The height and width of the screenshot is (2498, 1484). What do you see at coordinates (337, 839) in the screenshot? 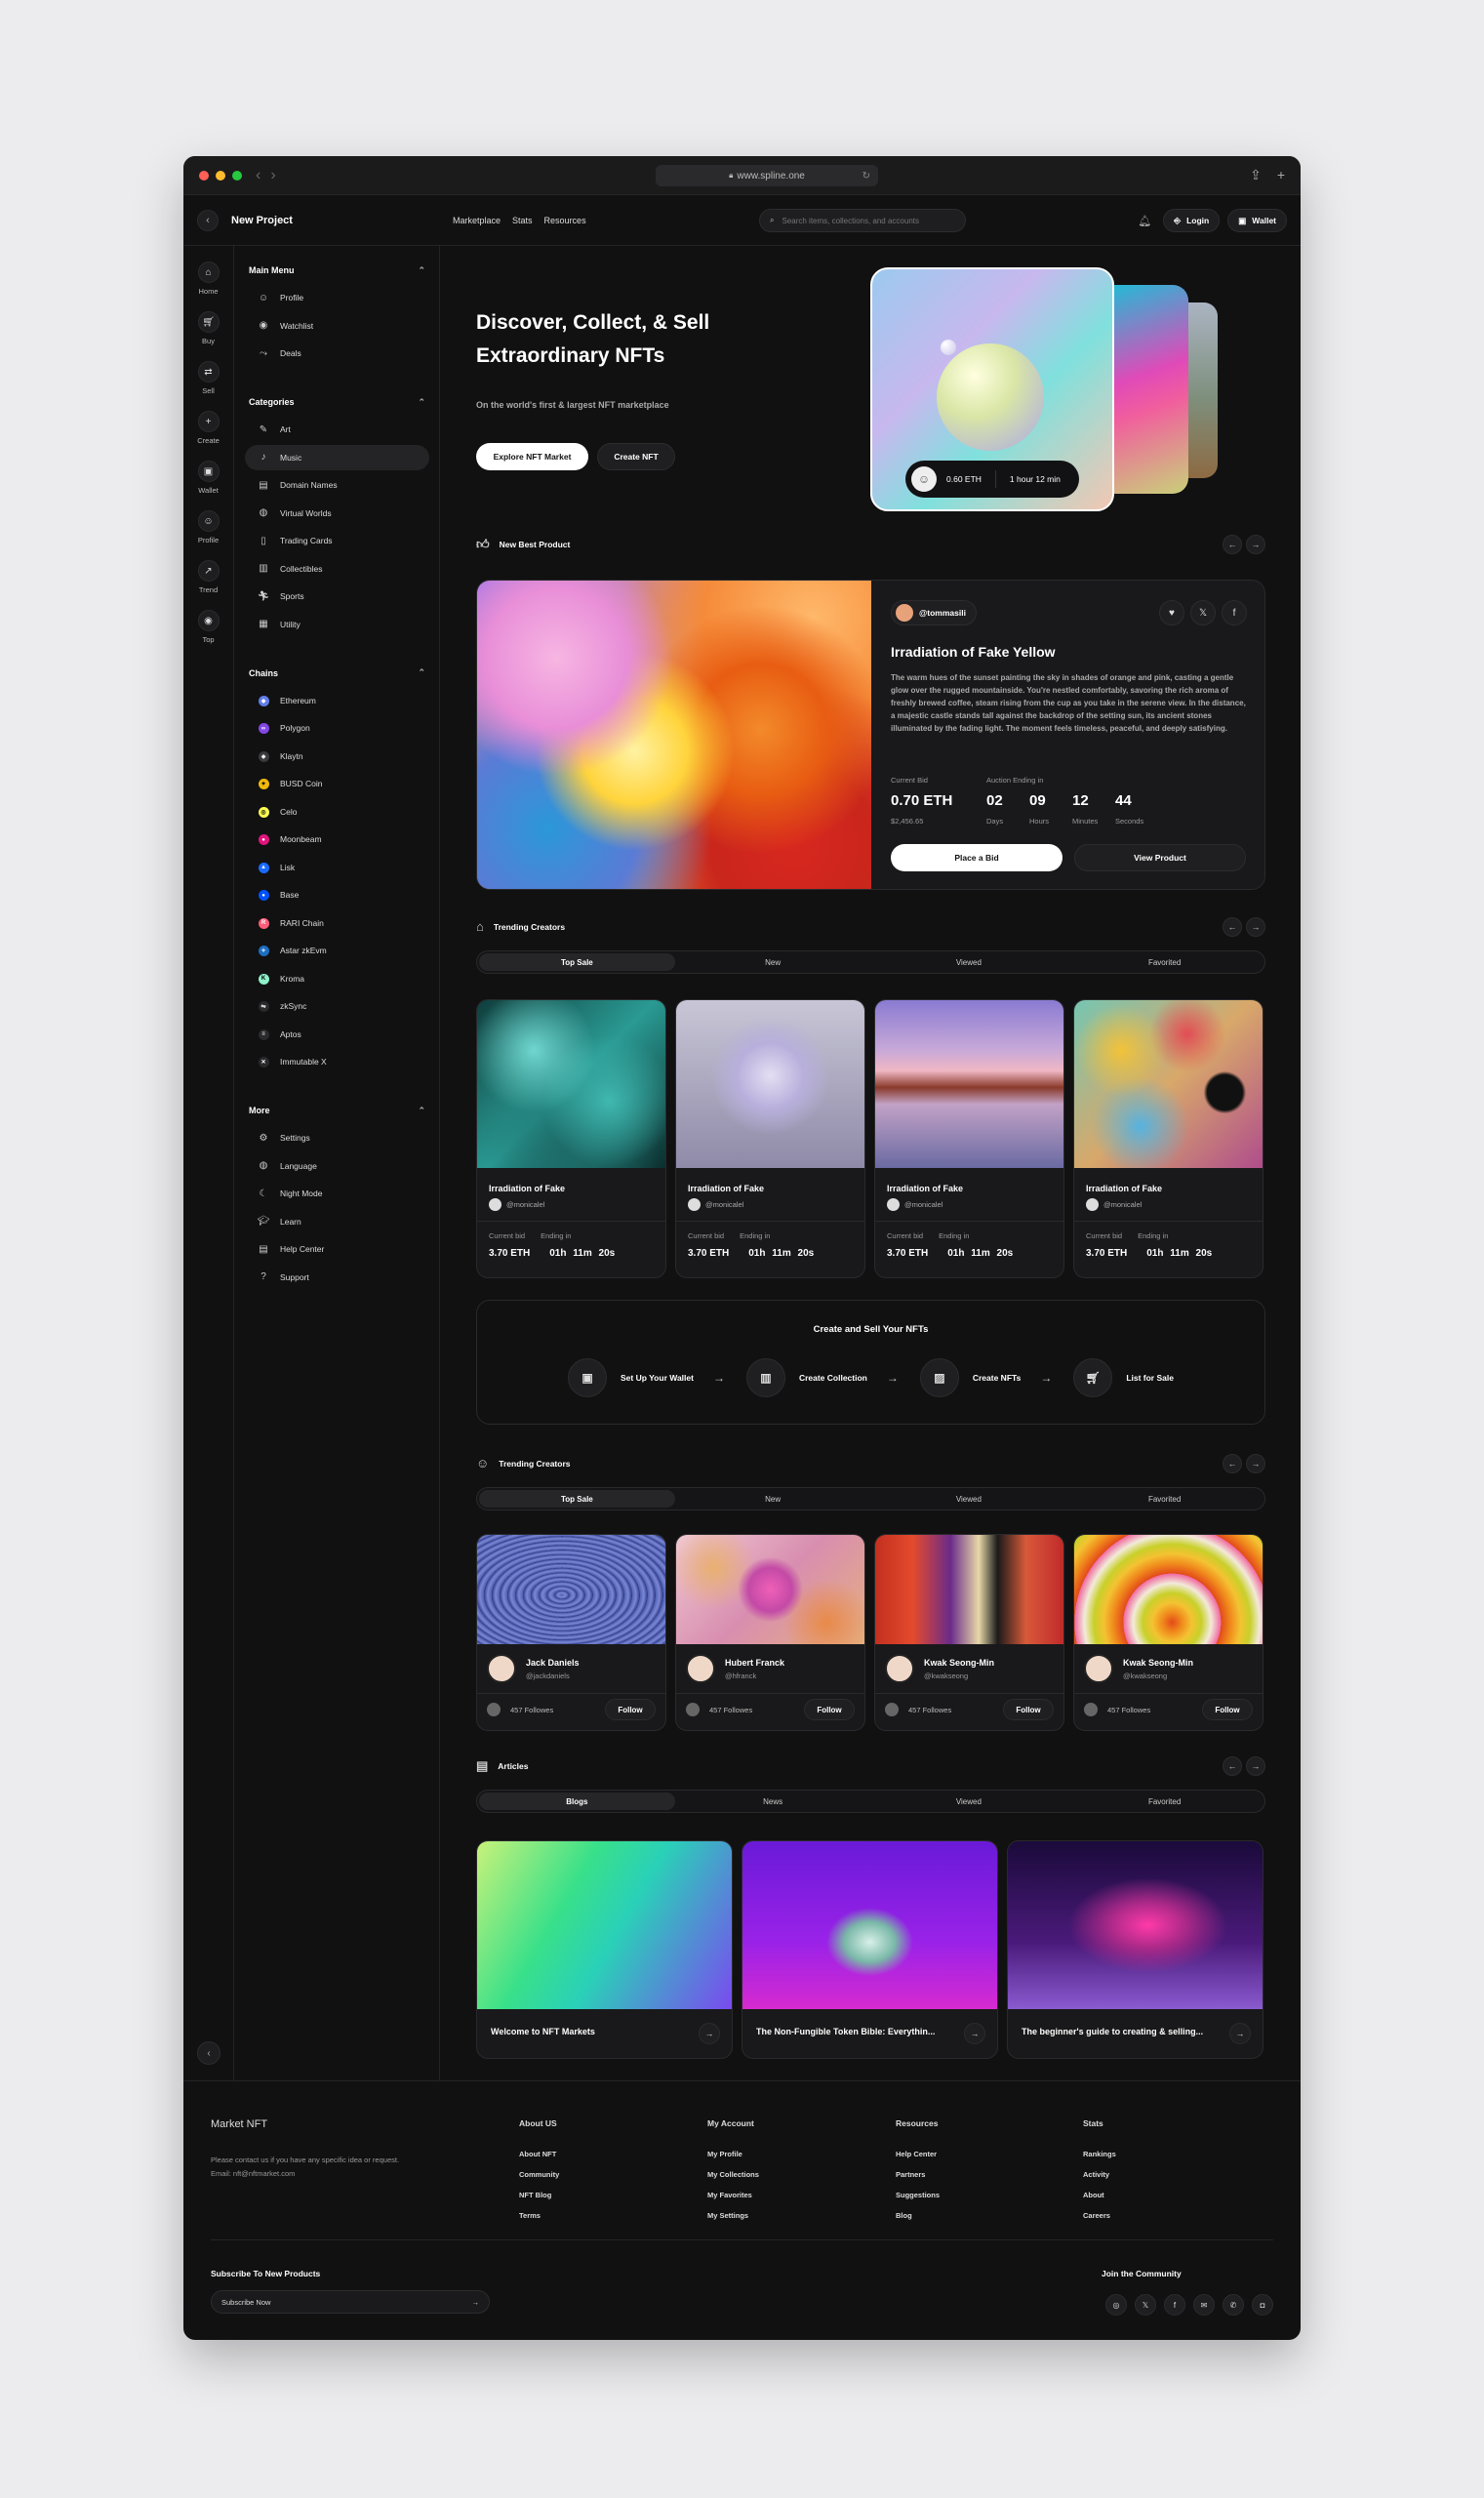
I see `chain-moonbeam: ● Moonbeam` at bounding box center [337, 839].